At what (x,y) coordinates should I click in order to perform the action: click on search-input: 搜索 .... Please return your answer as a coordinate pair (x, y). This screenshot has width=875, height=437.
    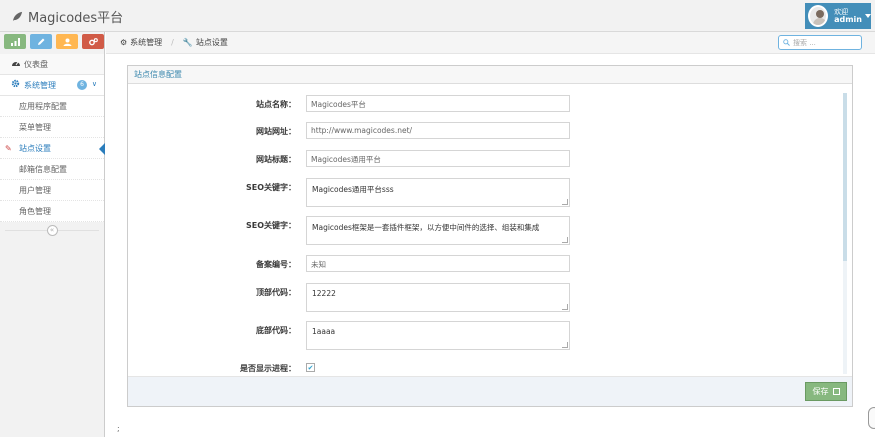
    Looking at the image, I should click on (820, 42).